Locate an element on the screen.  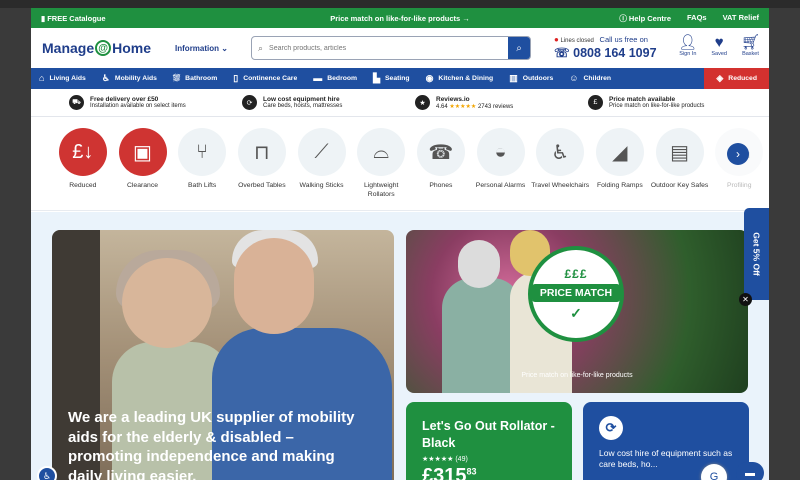
check-icon: ✓ is located at coordinates (576, 312).